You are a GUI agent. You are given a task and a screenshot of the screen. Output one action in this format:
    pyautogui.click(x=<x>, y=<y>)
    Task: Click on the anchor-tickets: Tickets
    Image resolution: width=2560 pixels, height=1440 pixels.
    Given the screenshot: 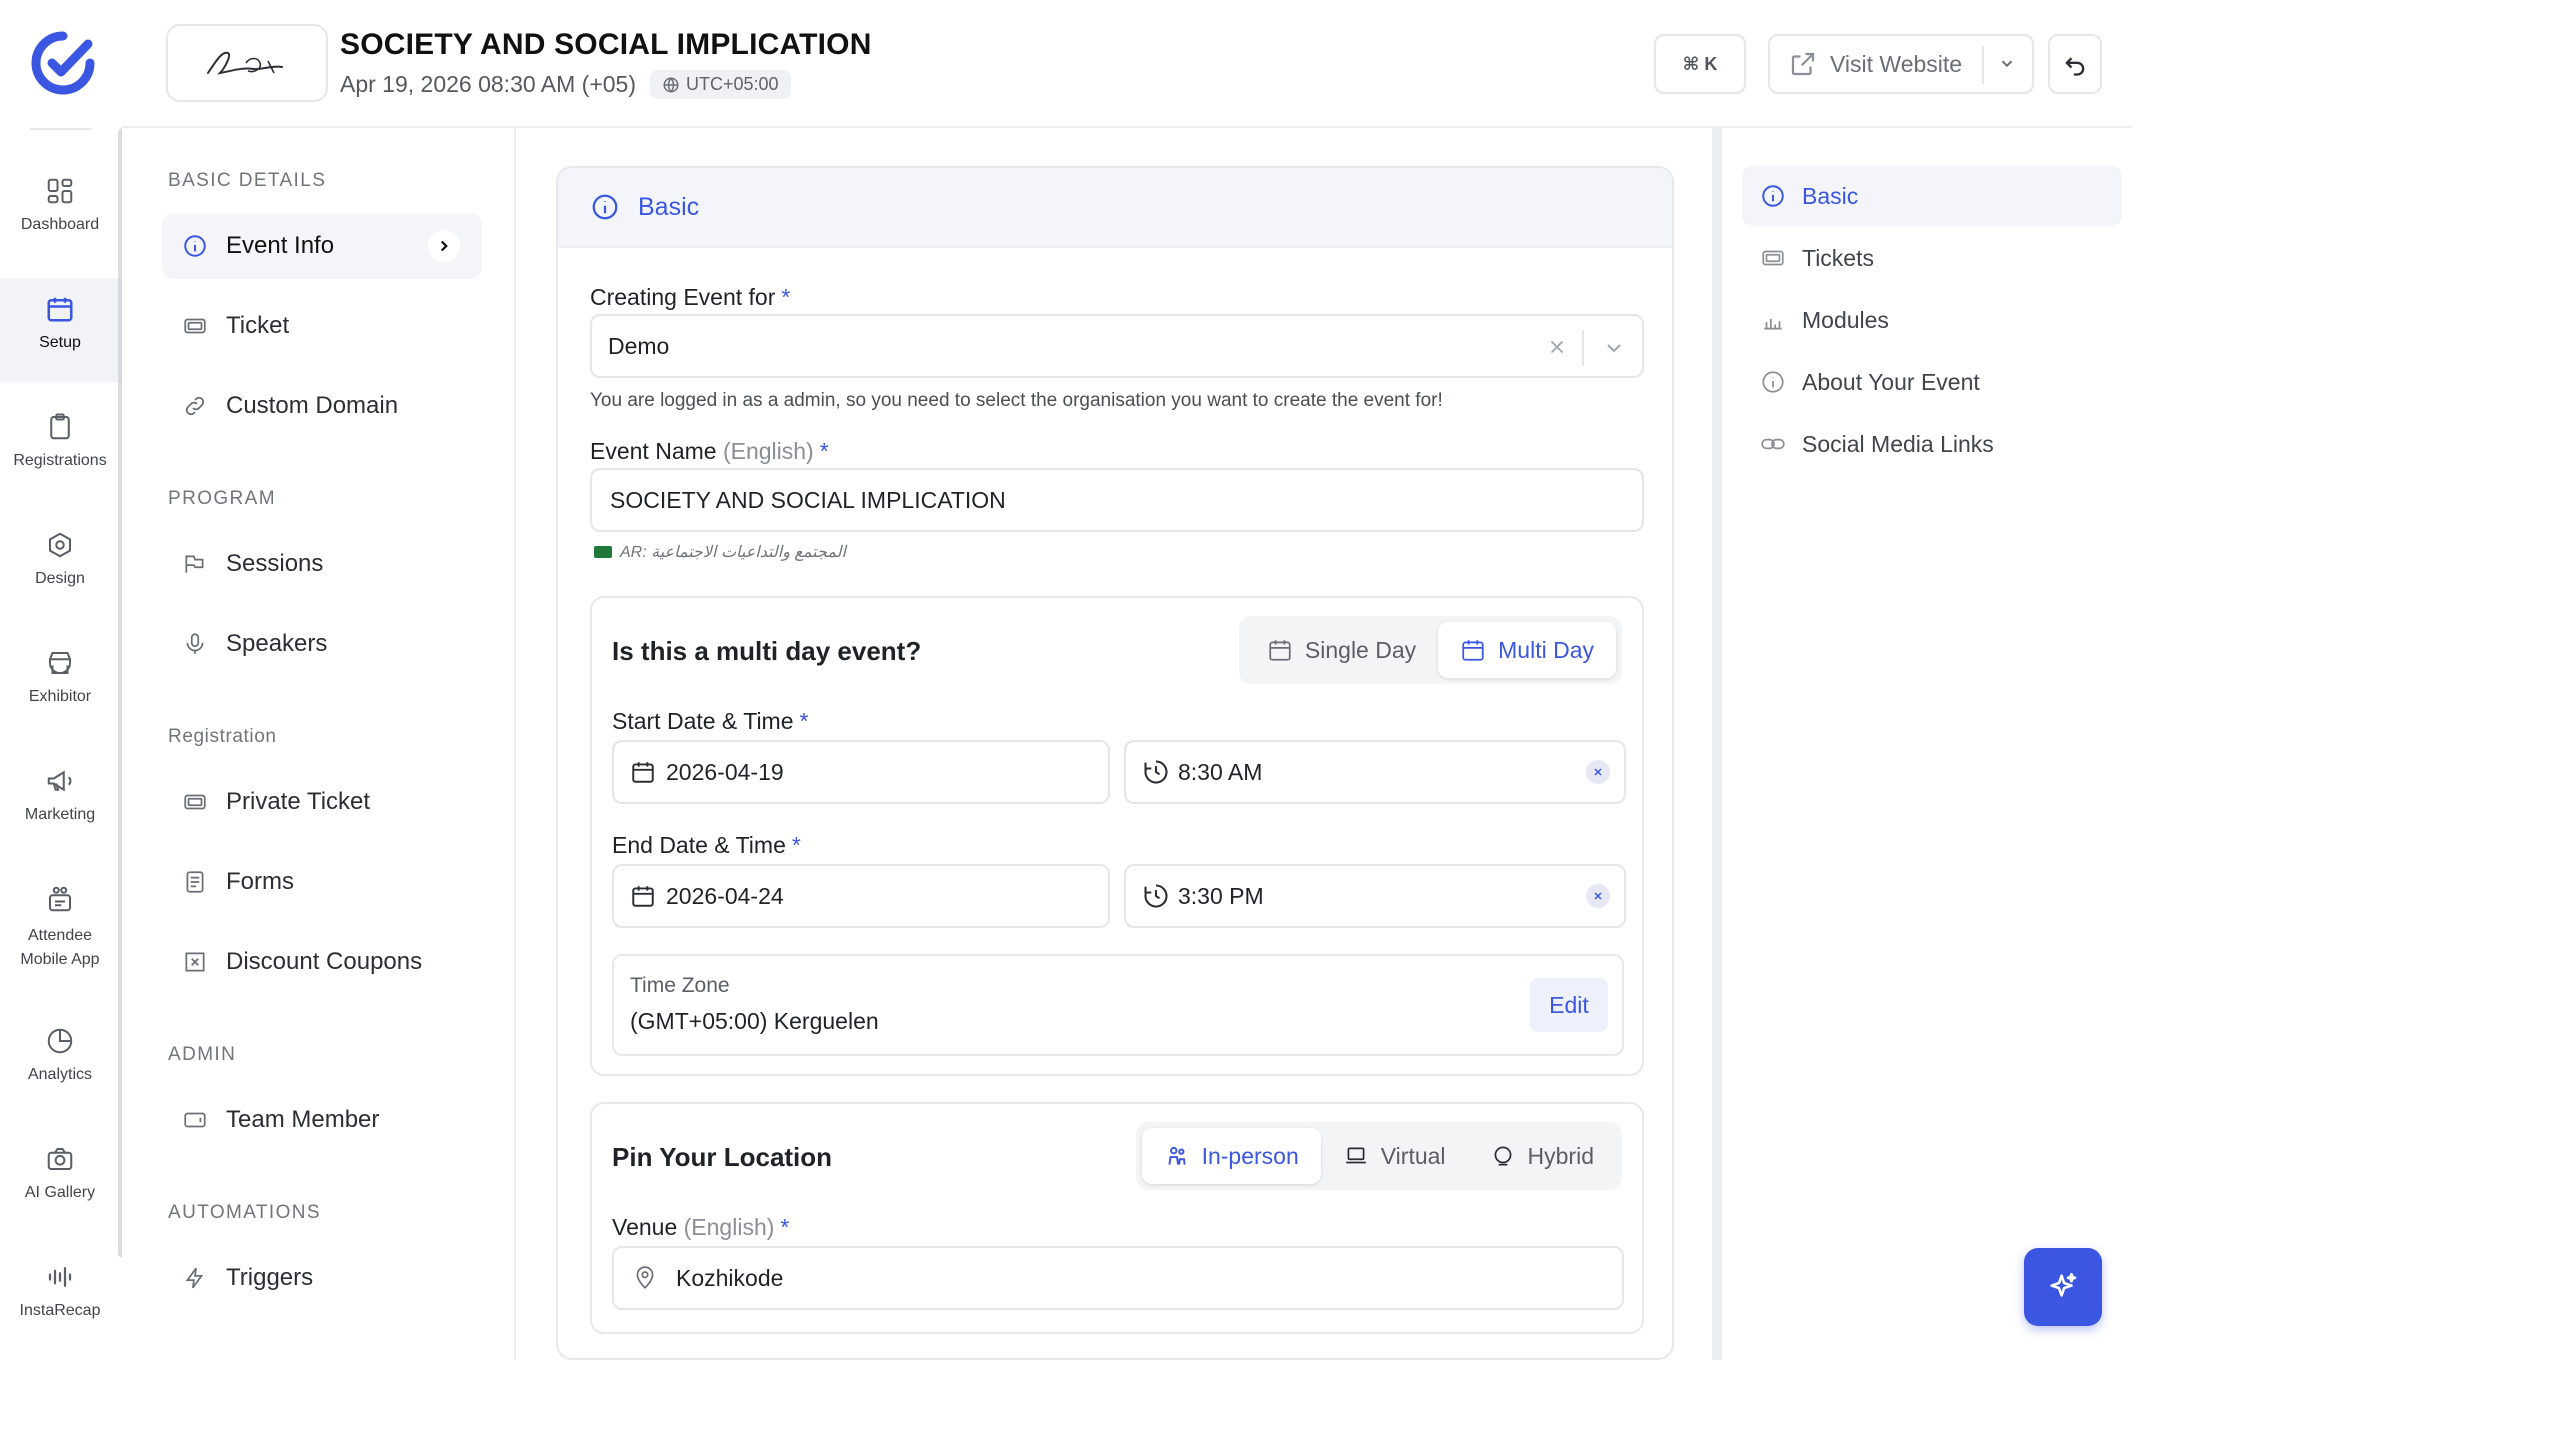 What is the action you would take?
    pyautogui.click(x=1932, y=258)
    